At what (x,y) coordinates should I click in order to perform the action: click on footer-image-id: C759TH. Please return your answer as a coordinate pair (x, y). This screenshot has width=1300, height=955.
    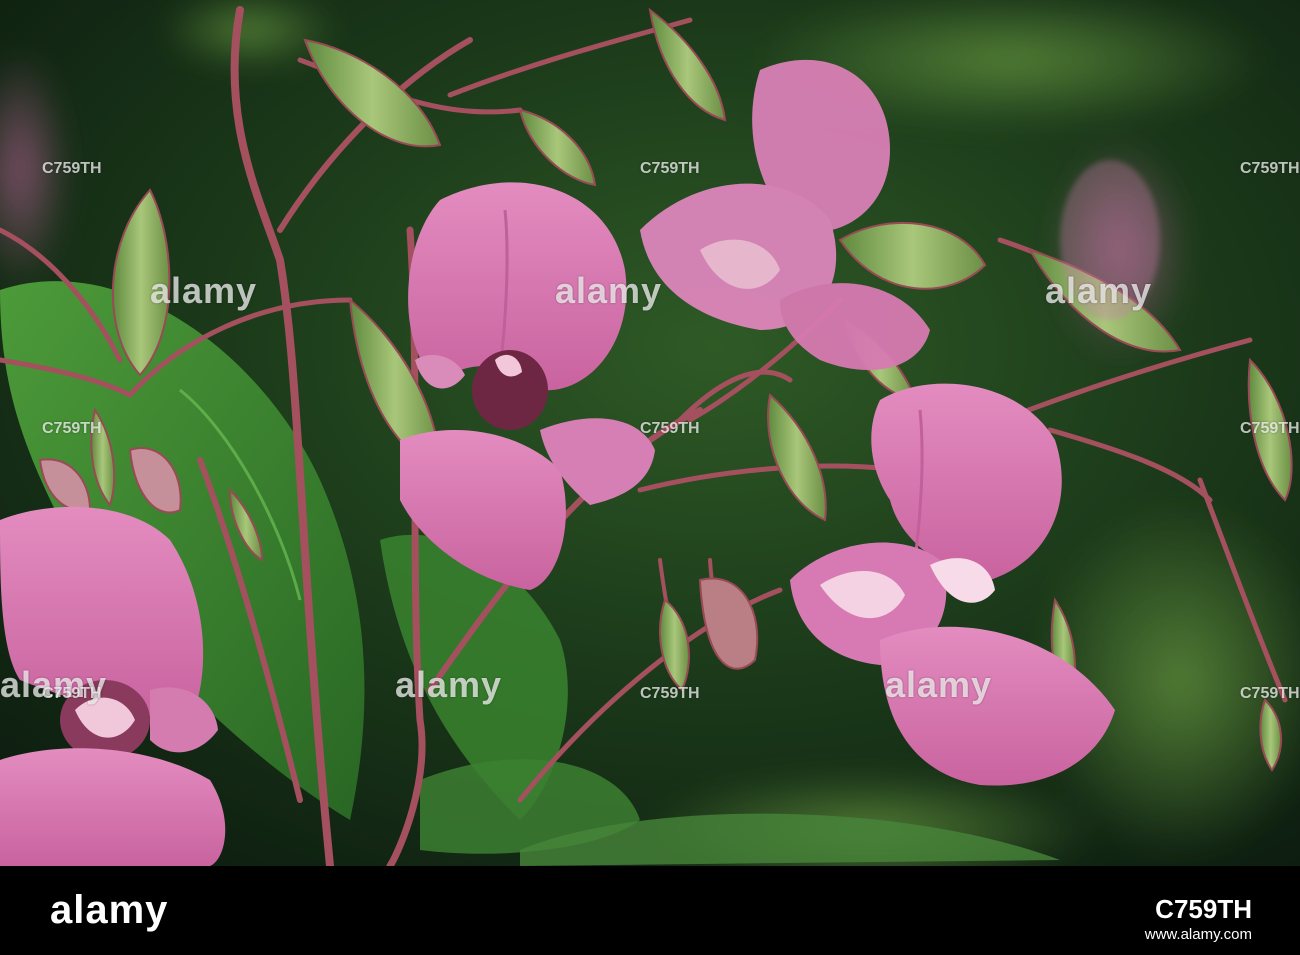
    Looking at the image, I should click on (1203, 909).